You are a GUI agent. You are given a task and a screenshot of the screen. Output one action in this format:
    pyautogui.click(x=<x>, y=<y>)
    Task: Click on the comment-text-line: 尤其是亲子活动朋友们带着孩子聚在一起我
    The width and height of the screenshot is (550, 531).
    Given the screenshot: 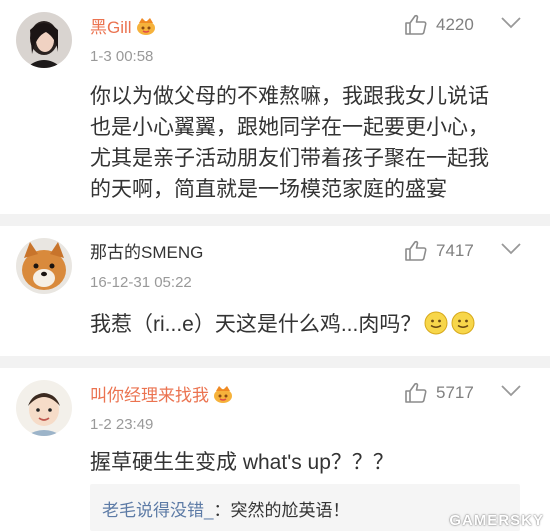 What is the action you would take?
    pyautogui.click(x=289, y=158)
    